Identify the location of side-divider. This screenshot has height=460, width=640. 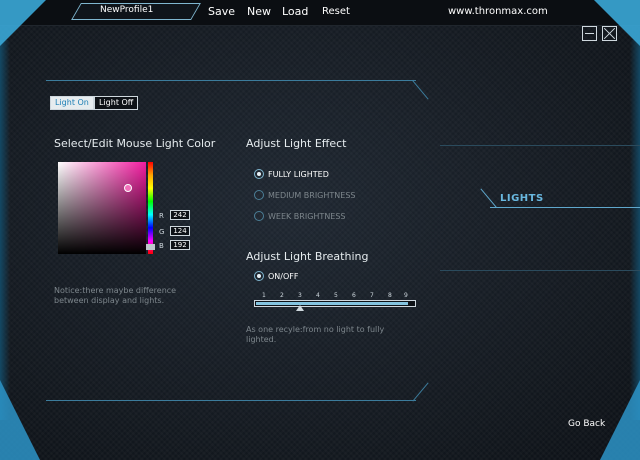
(540, 270).